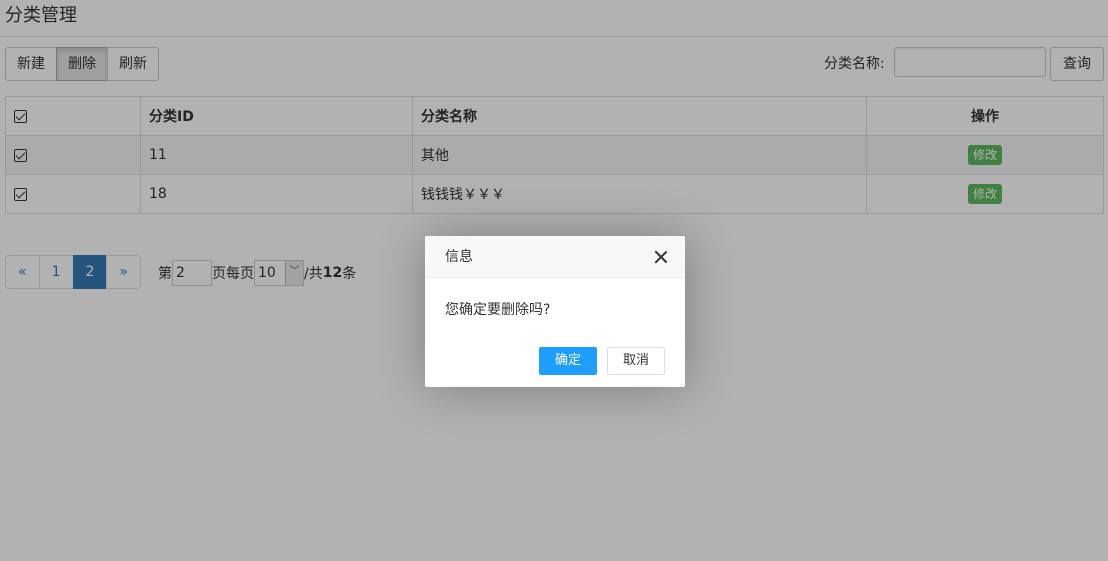  What do you see at coordinates (601, 361) in the screenshot?
I see `dialog-buttons: 确定 取消` at bounding box center [601, 361].